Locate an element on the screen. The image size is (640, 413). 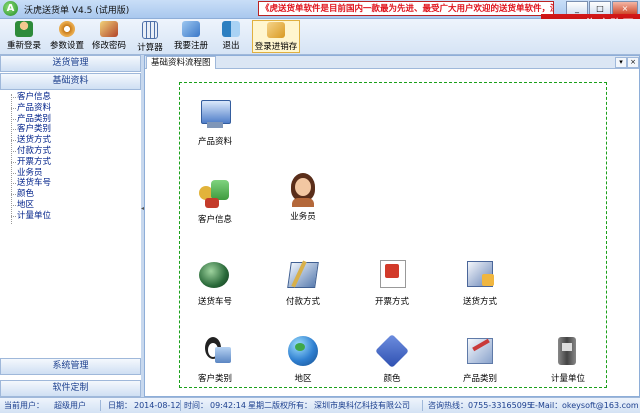
exit-button: 退出 is located at coordinates (231, 36).